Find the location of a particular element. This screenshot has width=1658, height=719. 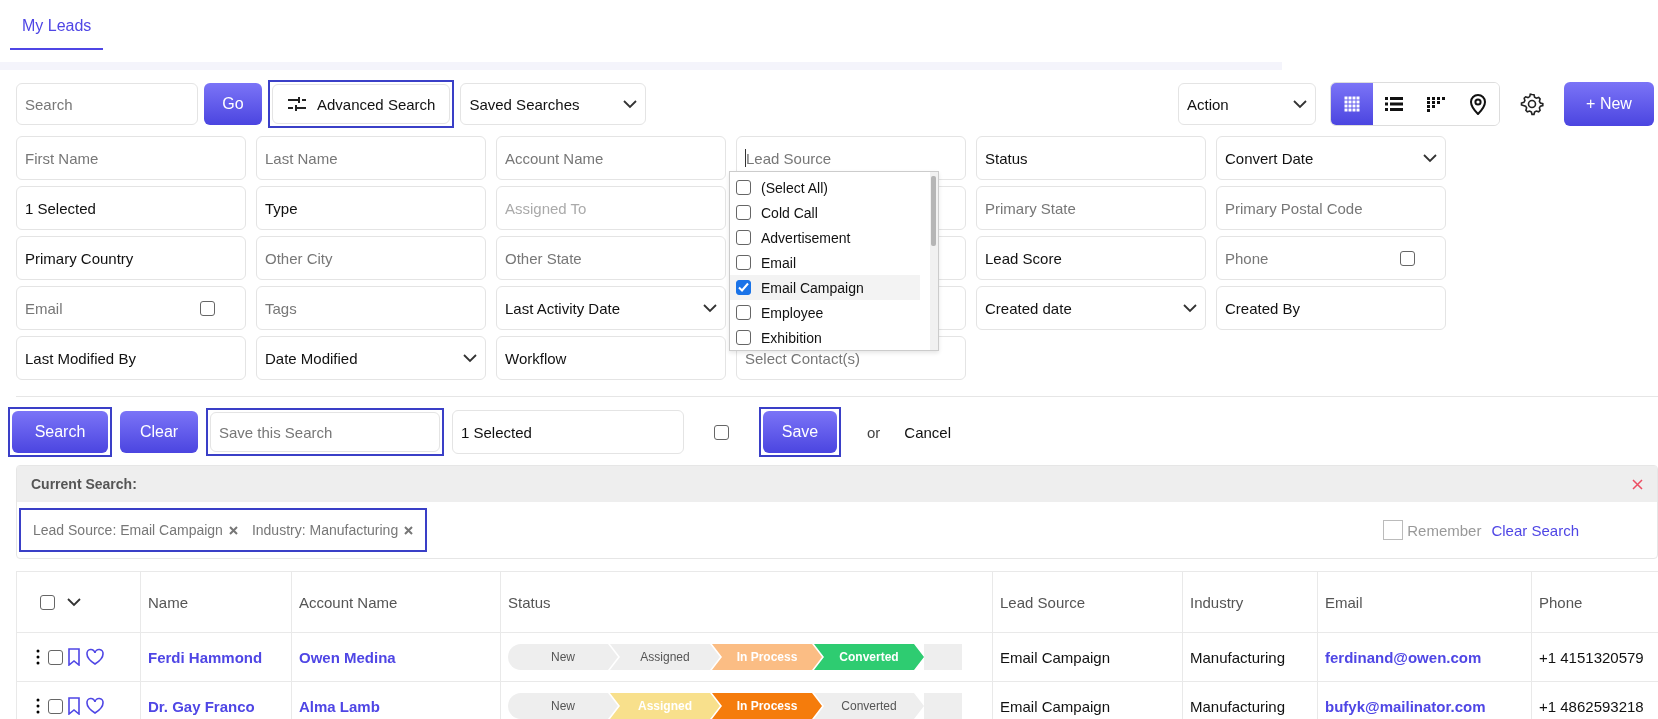

input-field: Last Name is located at coordinates (371, 158).